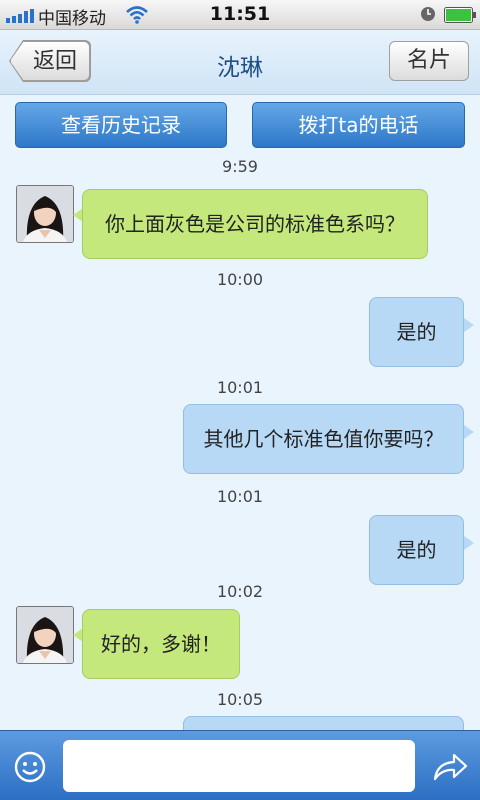  What do you see at coordinates (323, 439) in the screenshot?
I see `message-bubble-outgoing: 其他几个标准色值你要吗？` at bounding box center [323, 439].